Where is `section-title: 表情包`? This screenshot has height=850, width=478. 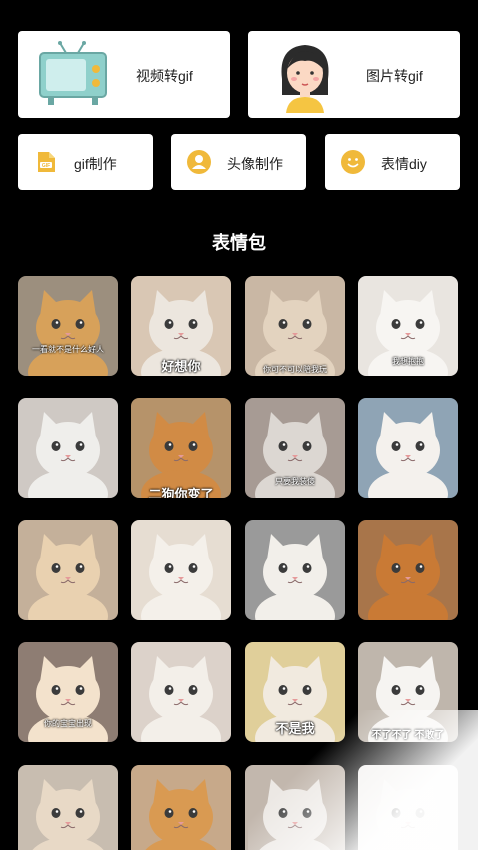 section-title: 表情包 is located at coordinates (239, 243).